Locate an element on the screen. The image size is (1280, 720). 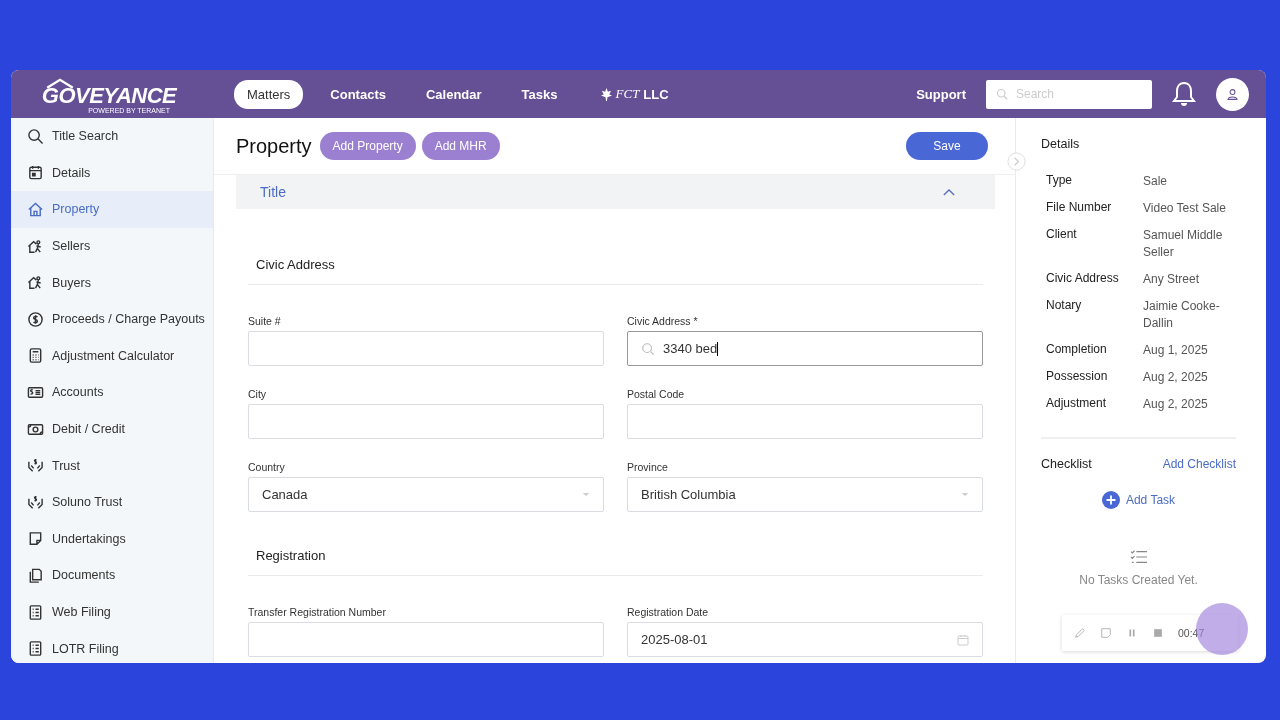
sidebar-item: Buyers is located at coordinates (112, 282).